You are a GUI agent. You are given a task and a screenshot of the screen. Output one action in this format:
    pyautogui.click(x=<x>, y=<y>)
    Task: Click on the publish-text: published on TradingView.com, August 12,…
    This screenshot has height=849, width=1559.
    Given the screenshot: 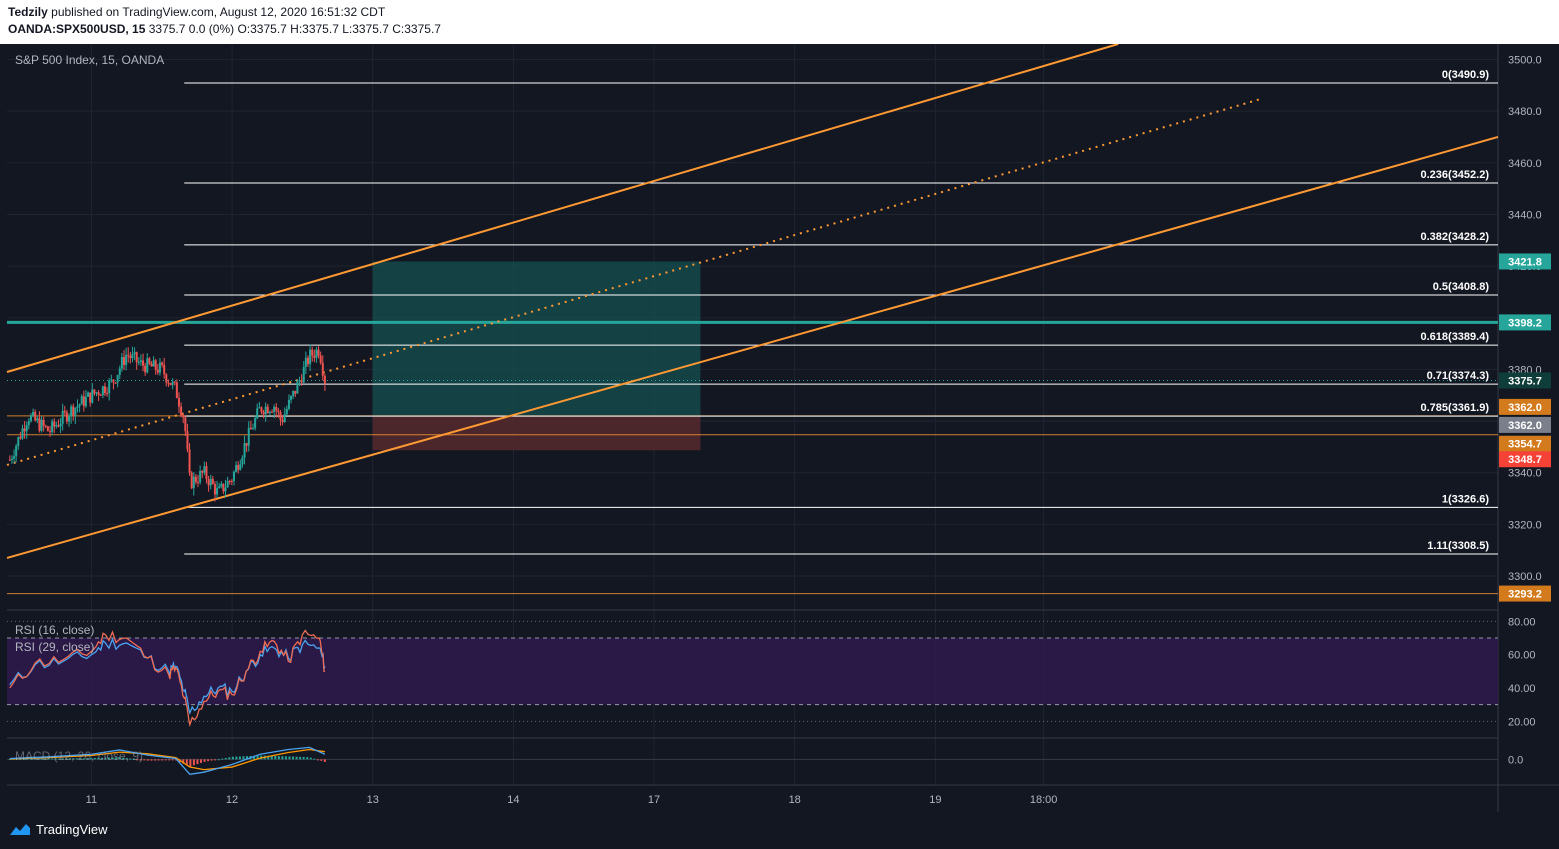 What is the action you would take?
    pyautogui.click(x=218, y=12)
    